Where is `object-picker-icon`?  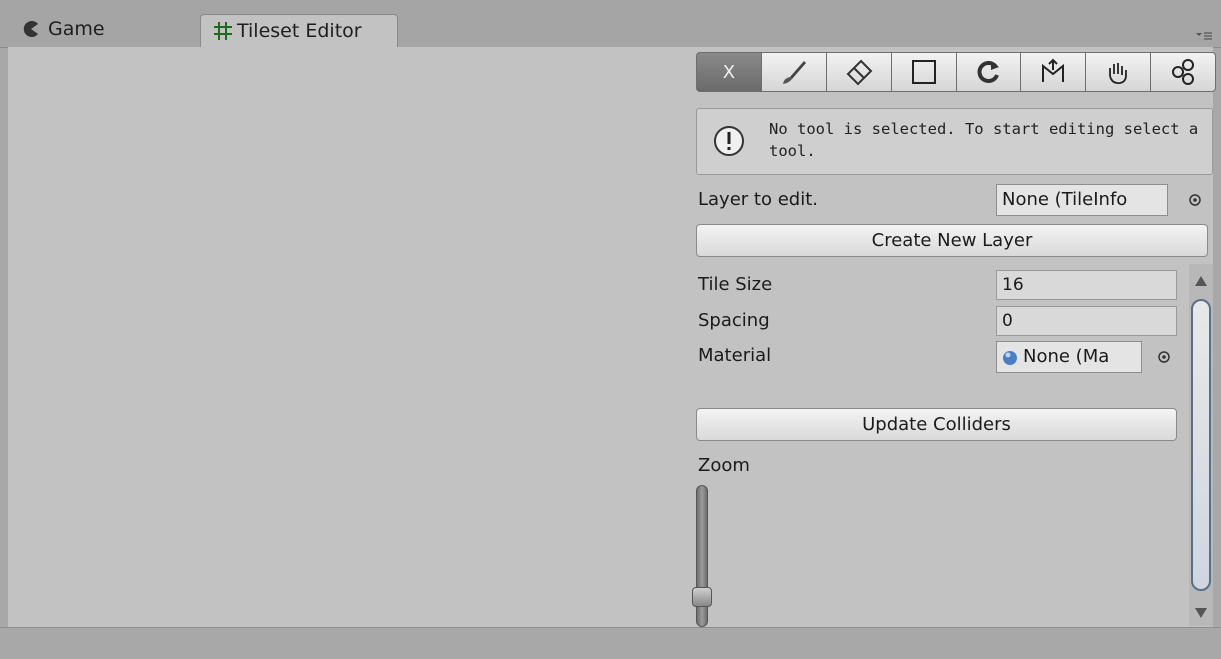
object-picker-icon is located at coordinates (1195, 200).